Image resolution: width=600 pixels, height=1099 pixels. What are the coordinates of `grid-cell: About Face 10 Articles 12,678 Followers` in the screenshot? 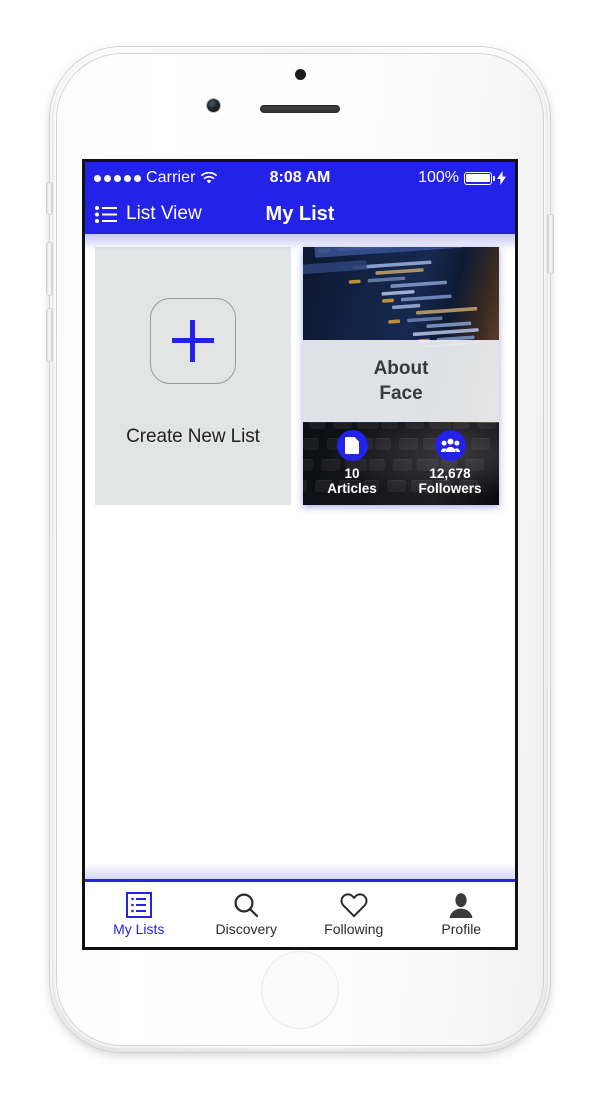 It's located at (401, 376).